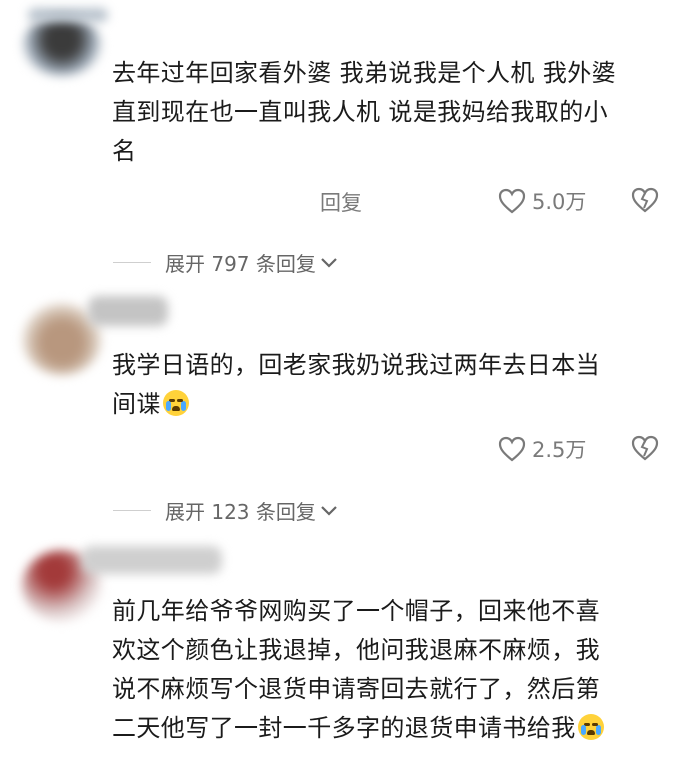 Image resolution: width=690 pixels, height=765 pixels. I want to click on like-button: 2.5万, so click(542, 449).